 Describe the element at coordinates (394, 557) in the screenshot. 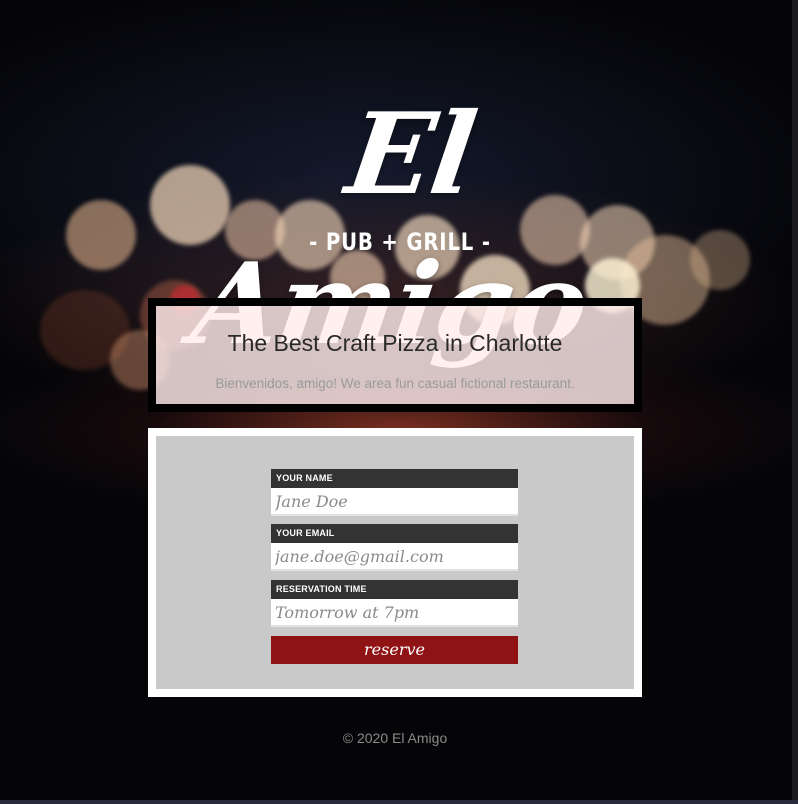

I see `email-input` at that location.